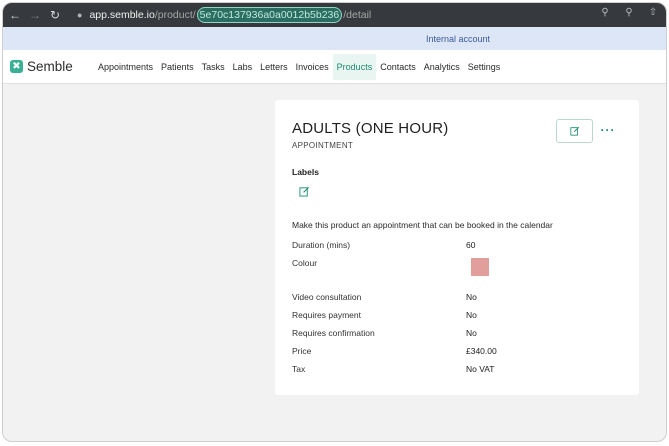  Describe the element at coordinates (122, 15) in the screenshot. I see `url-domain: app.semble.io` at that location.